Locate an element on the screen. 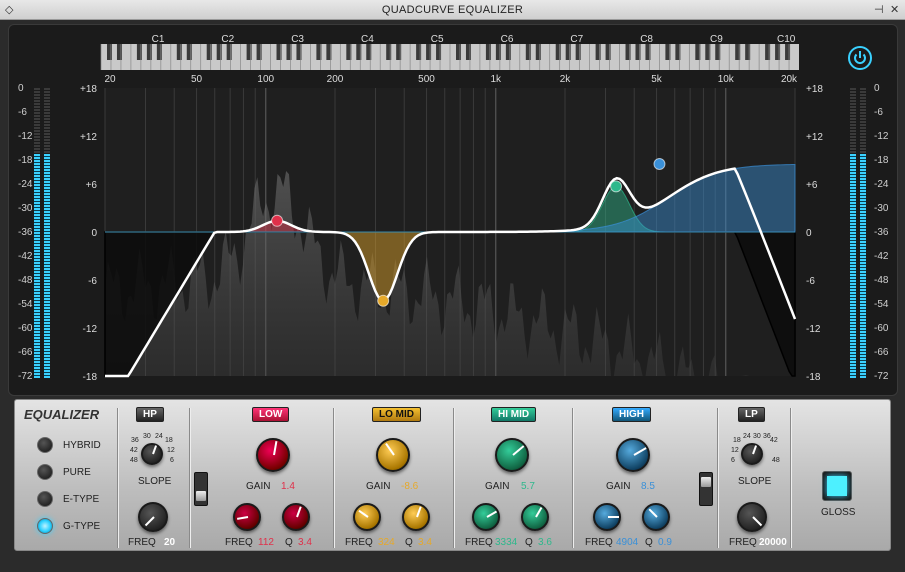 The height and width of the screenshot is (572, 905). freq-tick-label: 500 is located at coordinates (426, 79).